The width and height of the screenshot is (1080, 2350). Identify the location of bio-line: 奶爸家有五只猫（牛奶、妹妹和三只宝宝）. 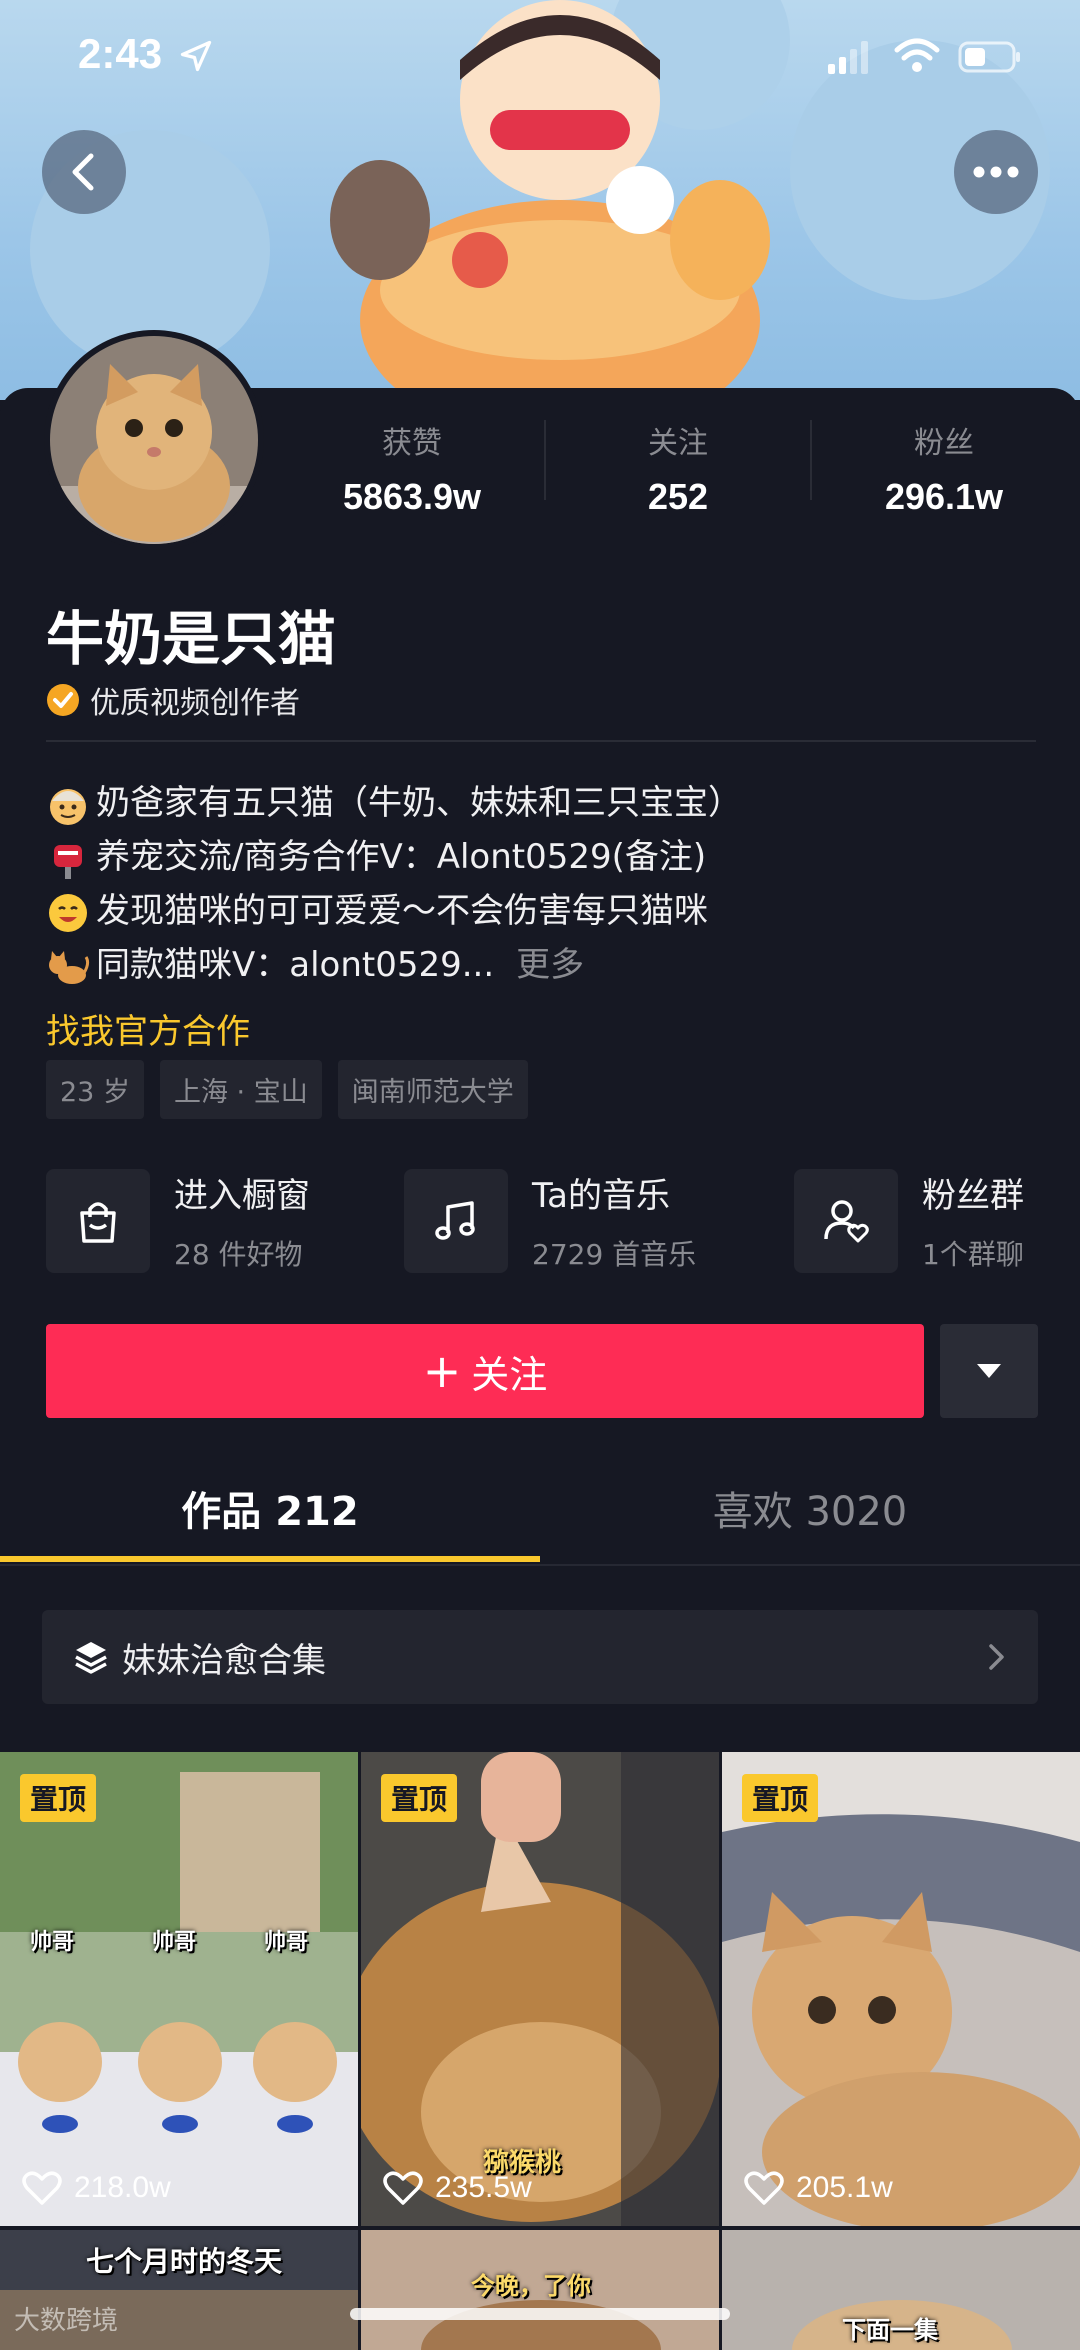
(546, 803).